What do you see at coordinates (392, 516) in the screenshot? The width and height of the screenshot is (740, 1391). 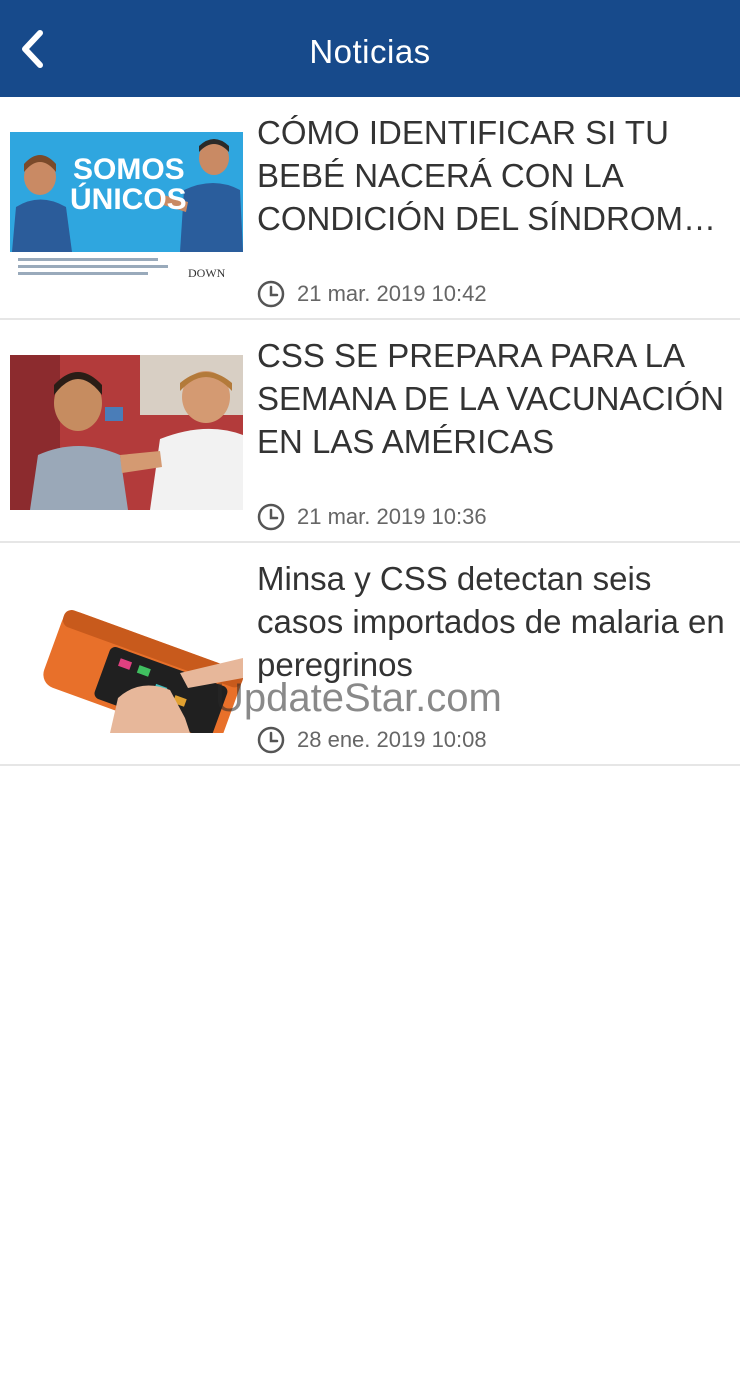 I see `news-date: 21 mar. 2019 10:36` at bounding box center [392, 516].